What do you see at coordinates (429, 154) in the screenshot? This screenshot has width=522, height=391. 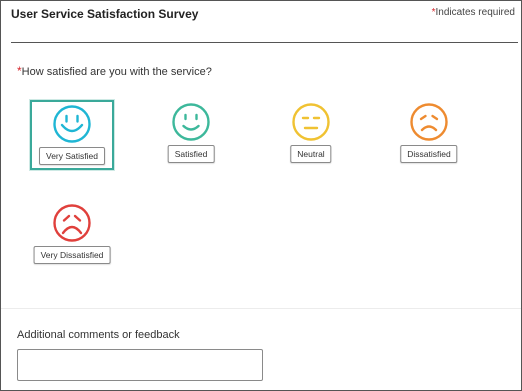 I see `option-label: Dissatisfied` at bounding box center [429, 154].